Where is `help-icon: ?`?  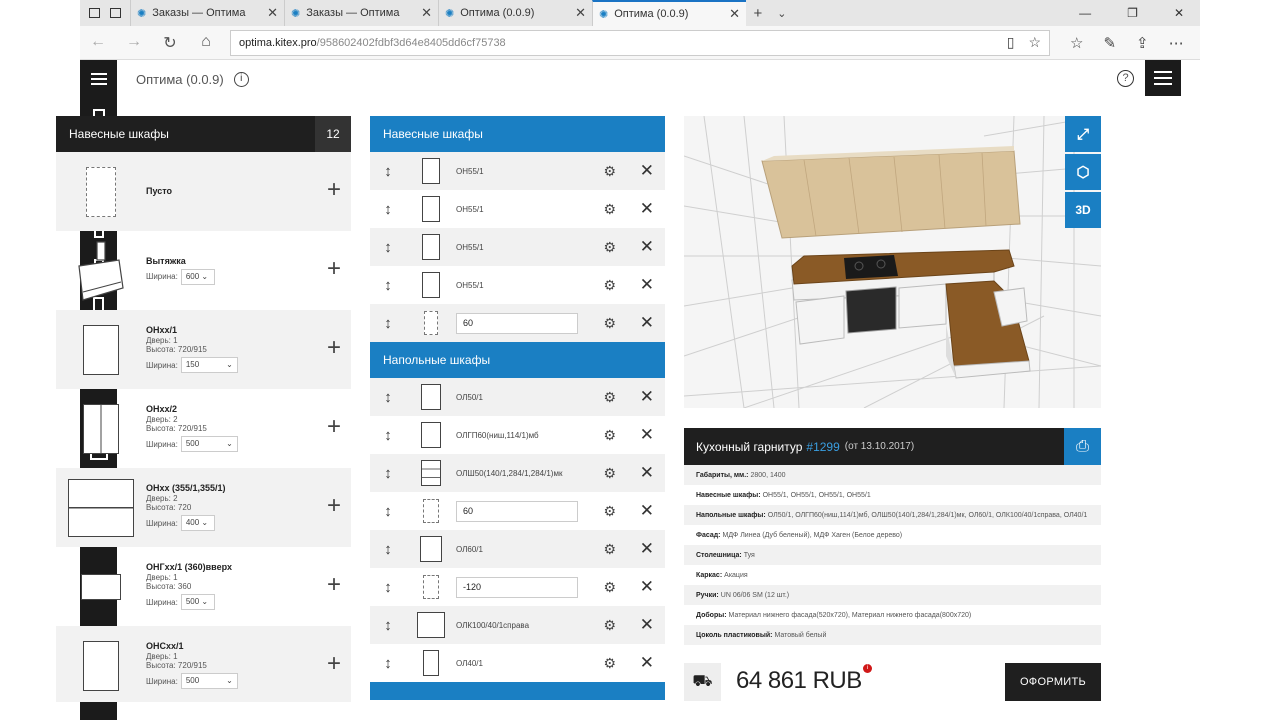 help-icon: ? is located at coordinates (1125, 78).